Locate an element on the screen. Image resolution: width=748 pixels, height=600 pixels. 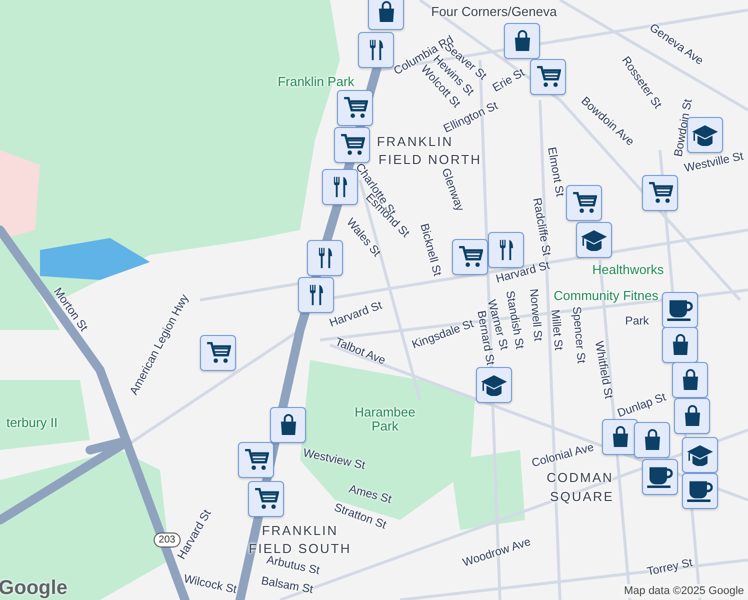
neighborhood-label: FIELD NORTH is located at coordinates (430, 159).